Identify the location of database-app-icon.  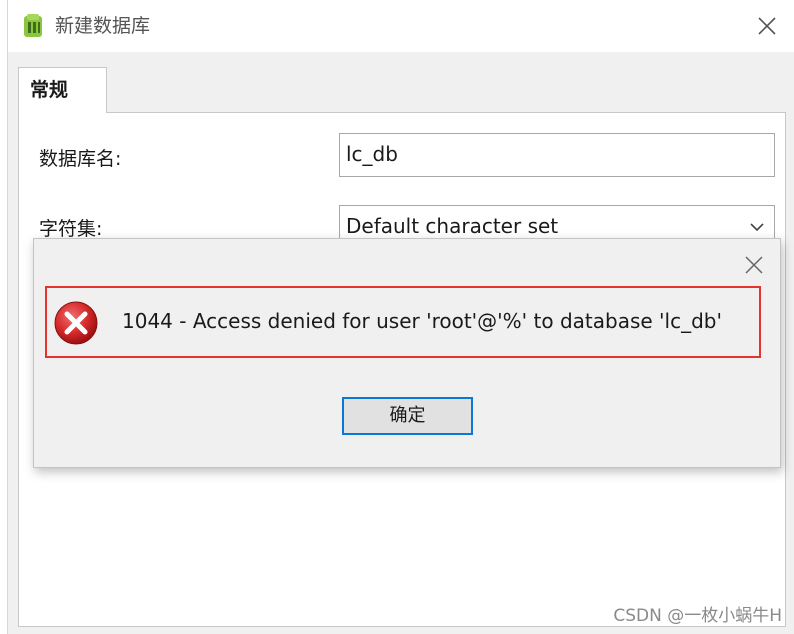
(33, 25).